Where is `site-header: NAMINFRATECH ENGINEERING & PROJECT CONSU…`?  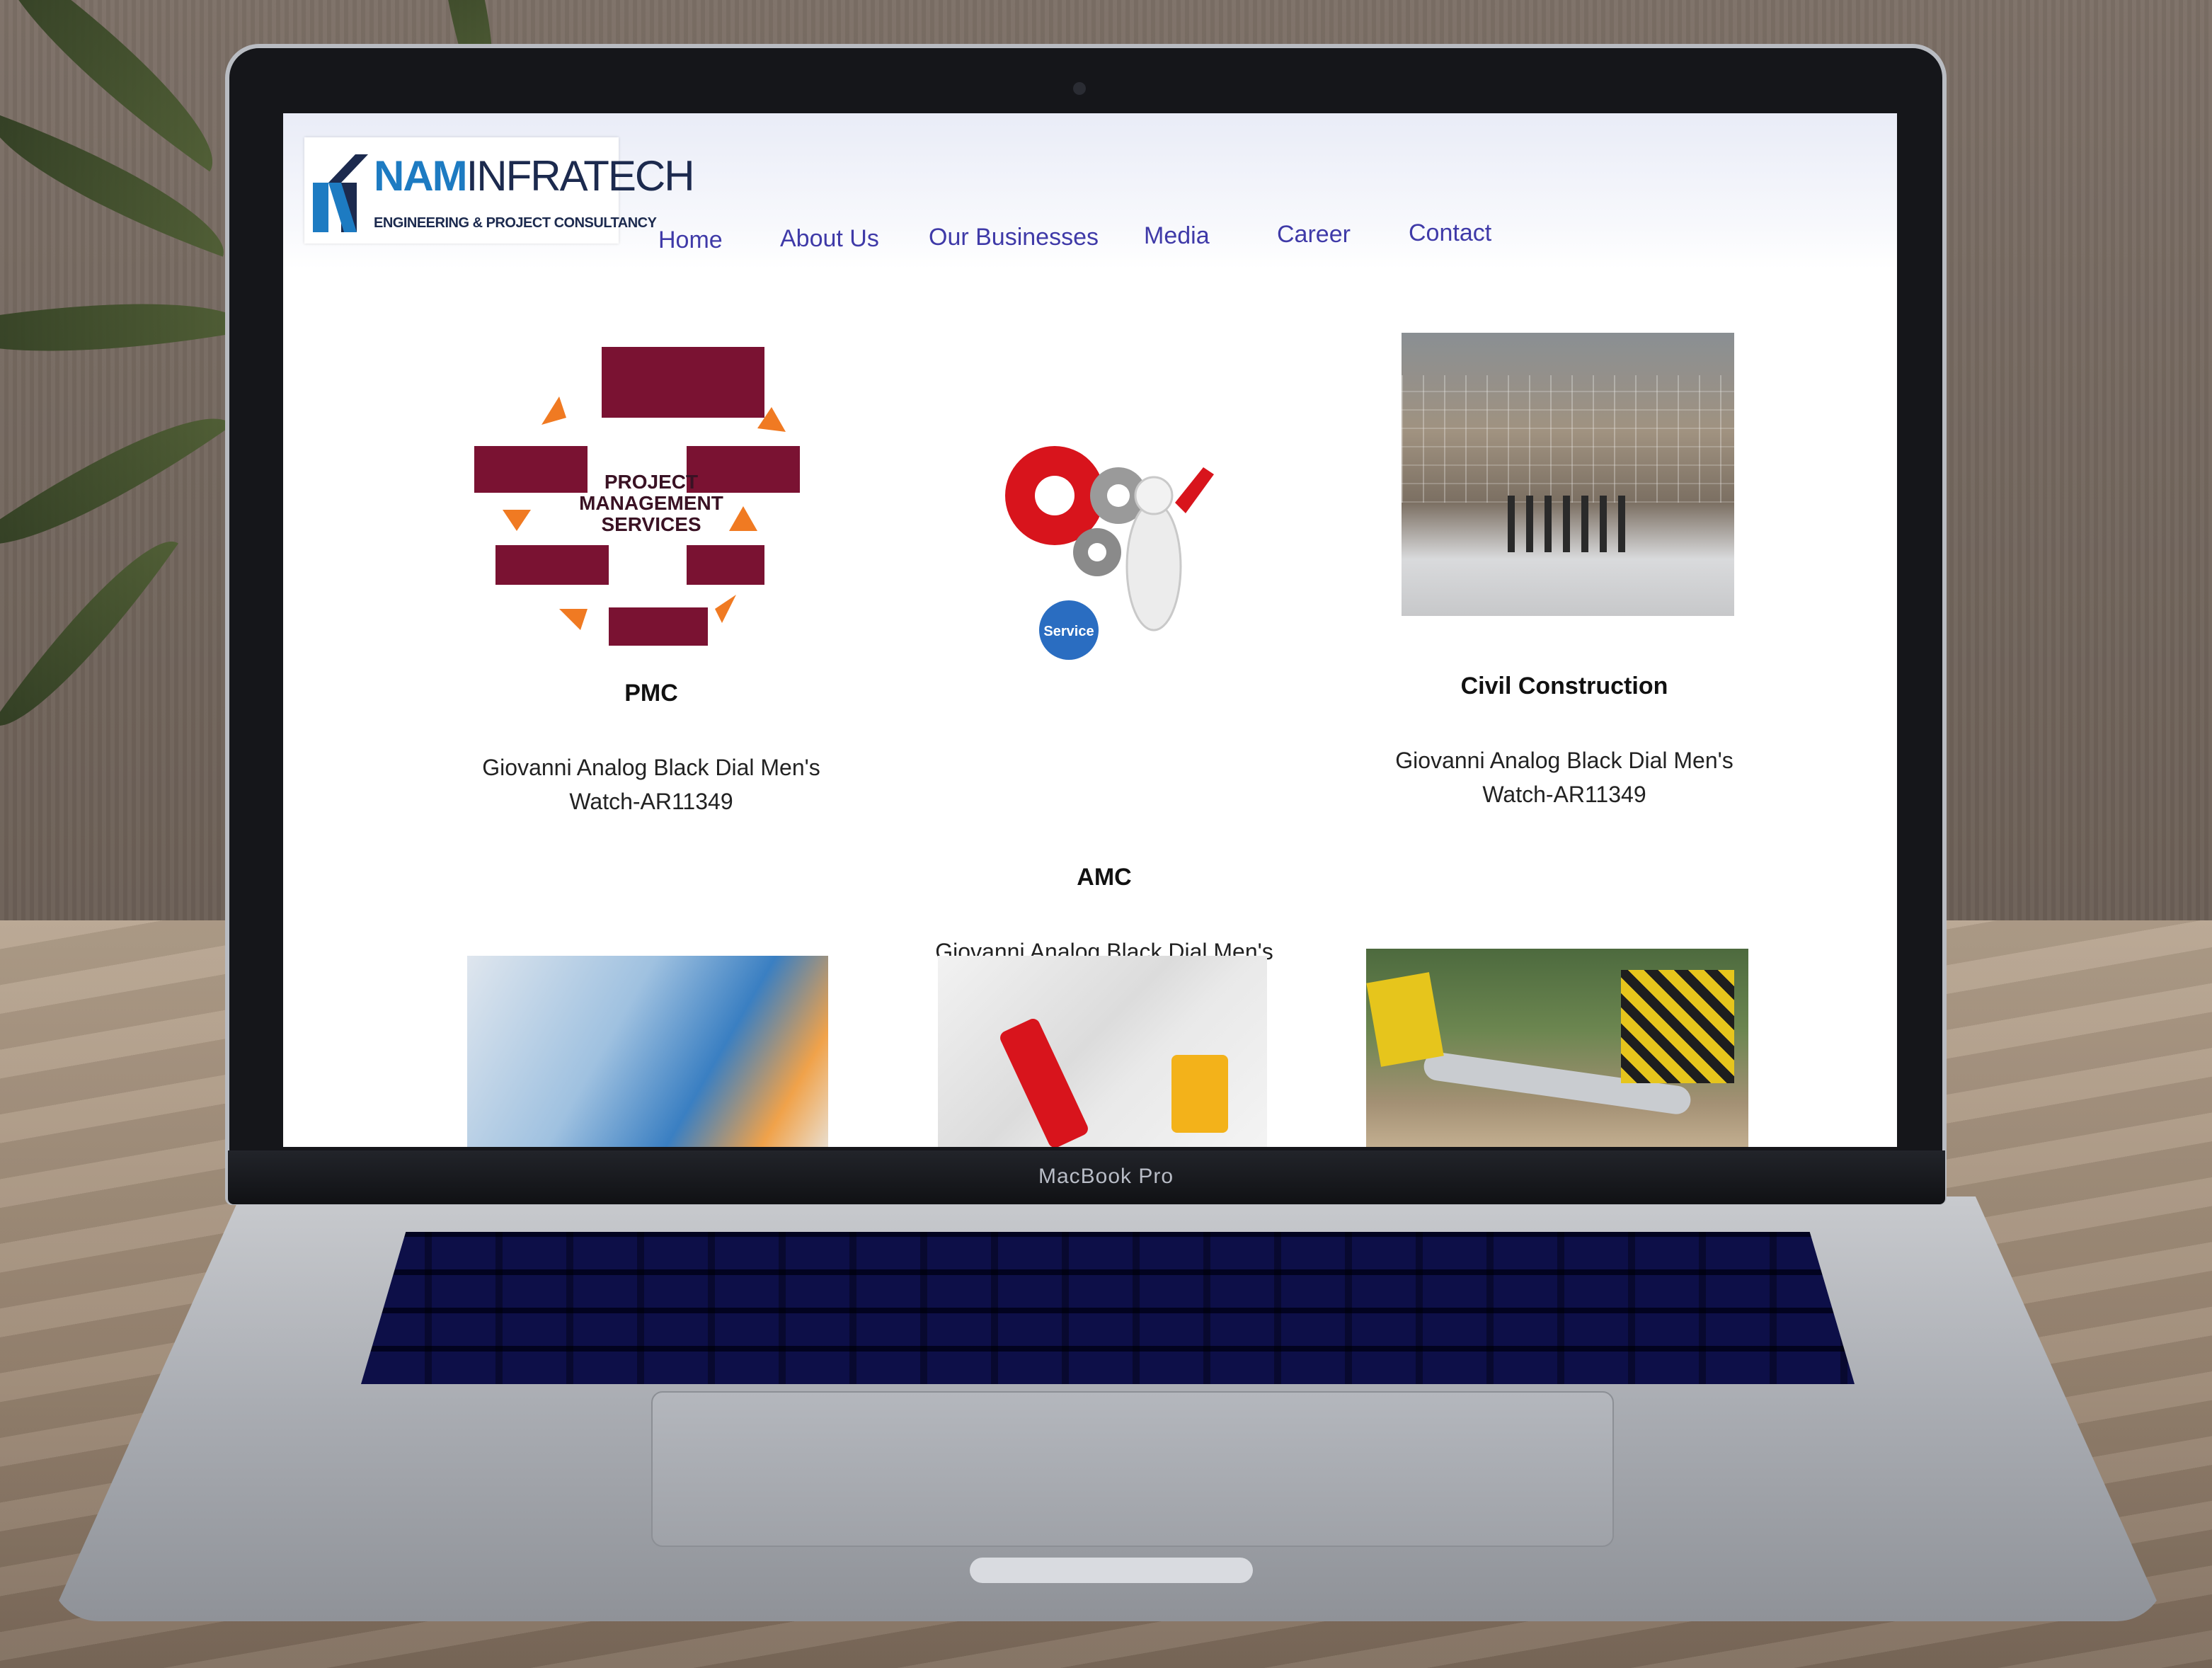
site-header: NAMINFRATECH ENGINEERING & PROJECT CONSU… is located at coordinates (1090, 191).